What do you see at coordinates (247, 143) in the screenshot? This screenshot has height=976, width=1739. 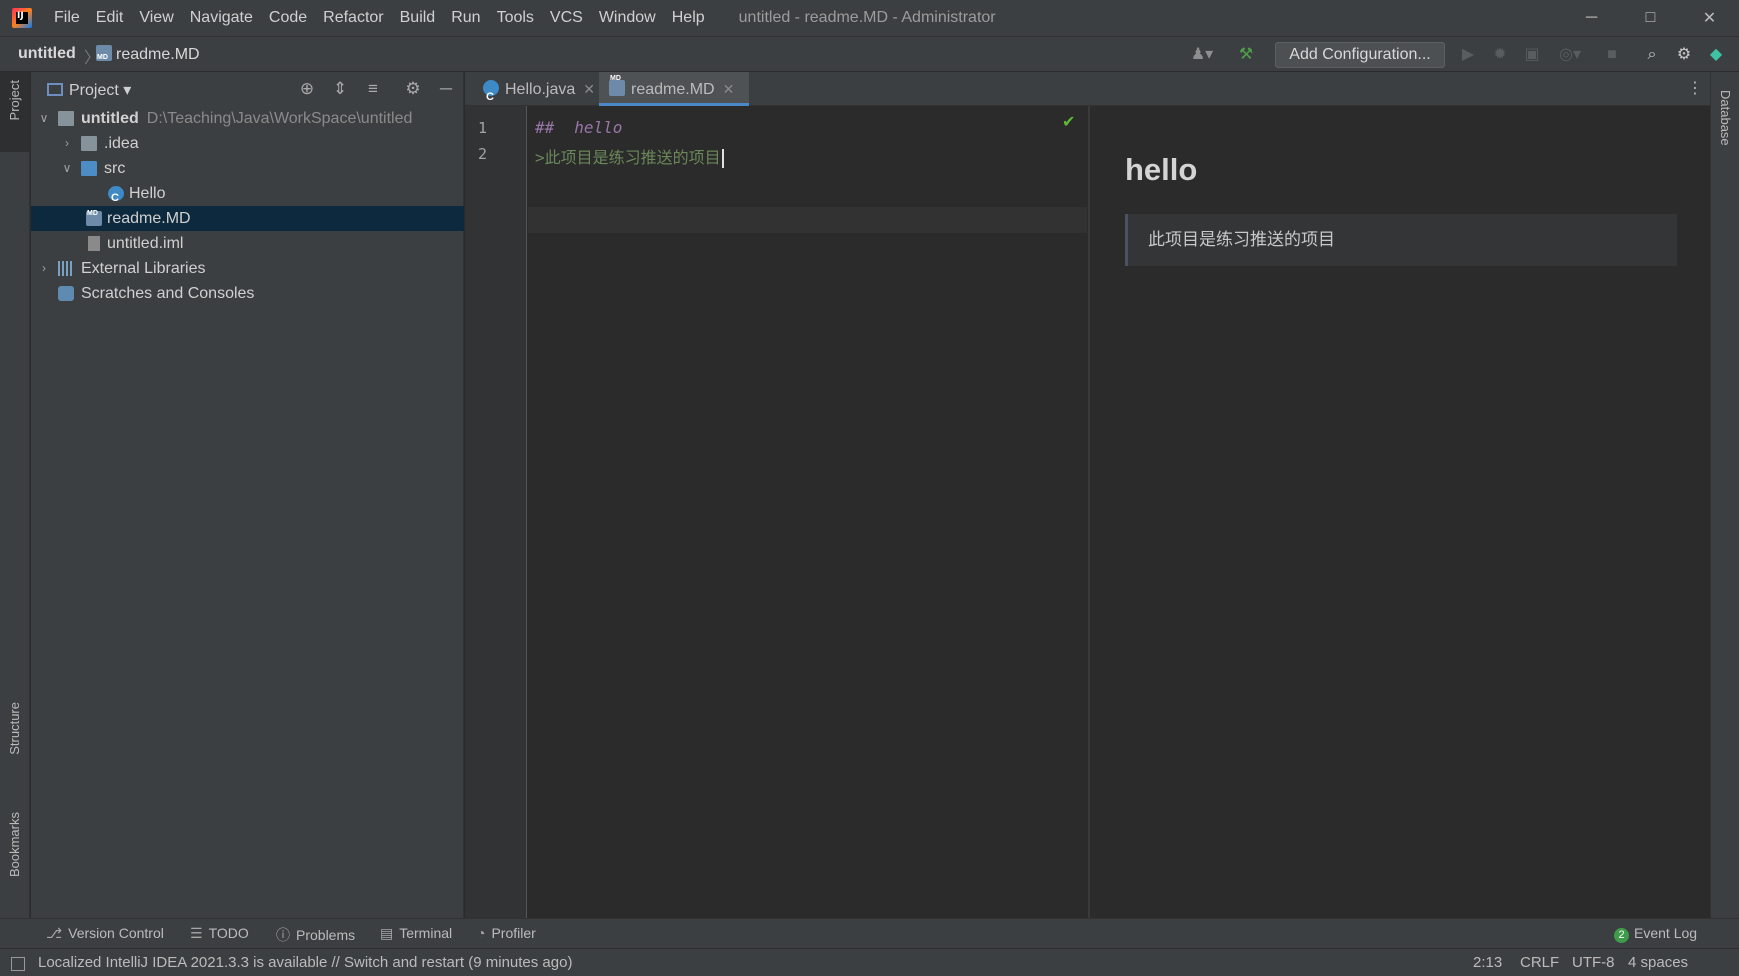 I see `tree-item-idea: › .idea` at bounding box center [247, 143].